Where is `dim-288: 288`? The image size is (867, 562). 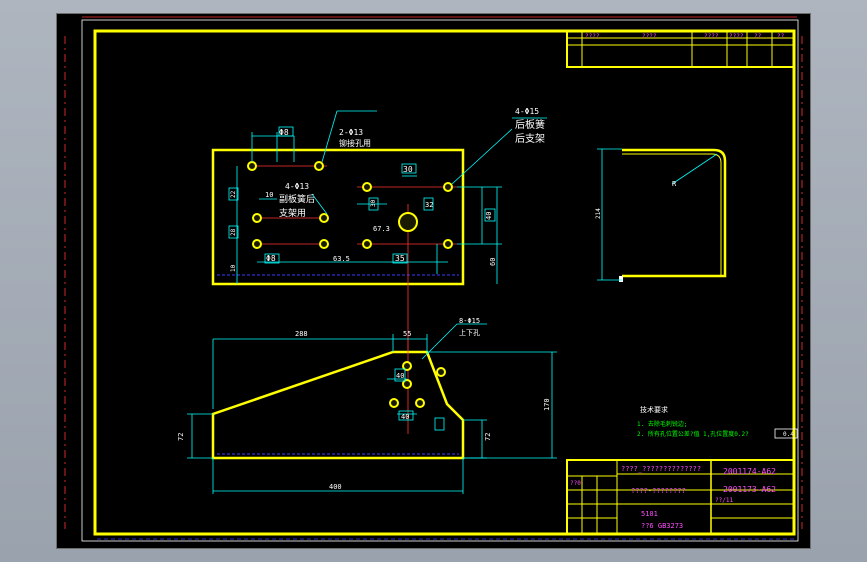 dim-288: 288 is located at coordinates (301, 334).